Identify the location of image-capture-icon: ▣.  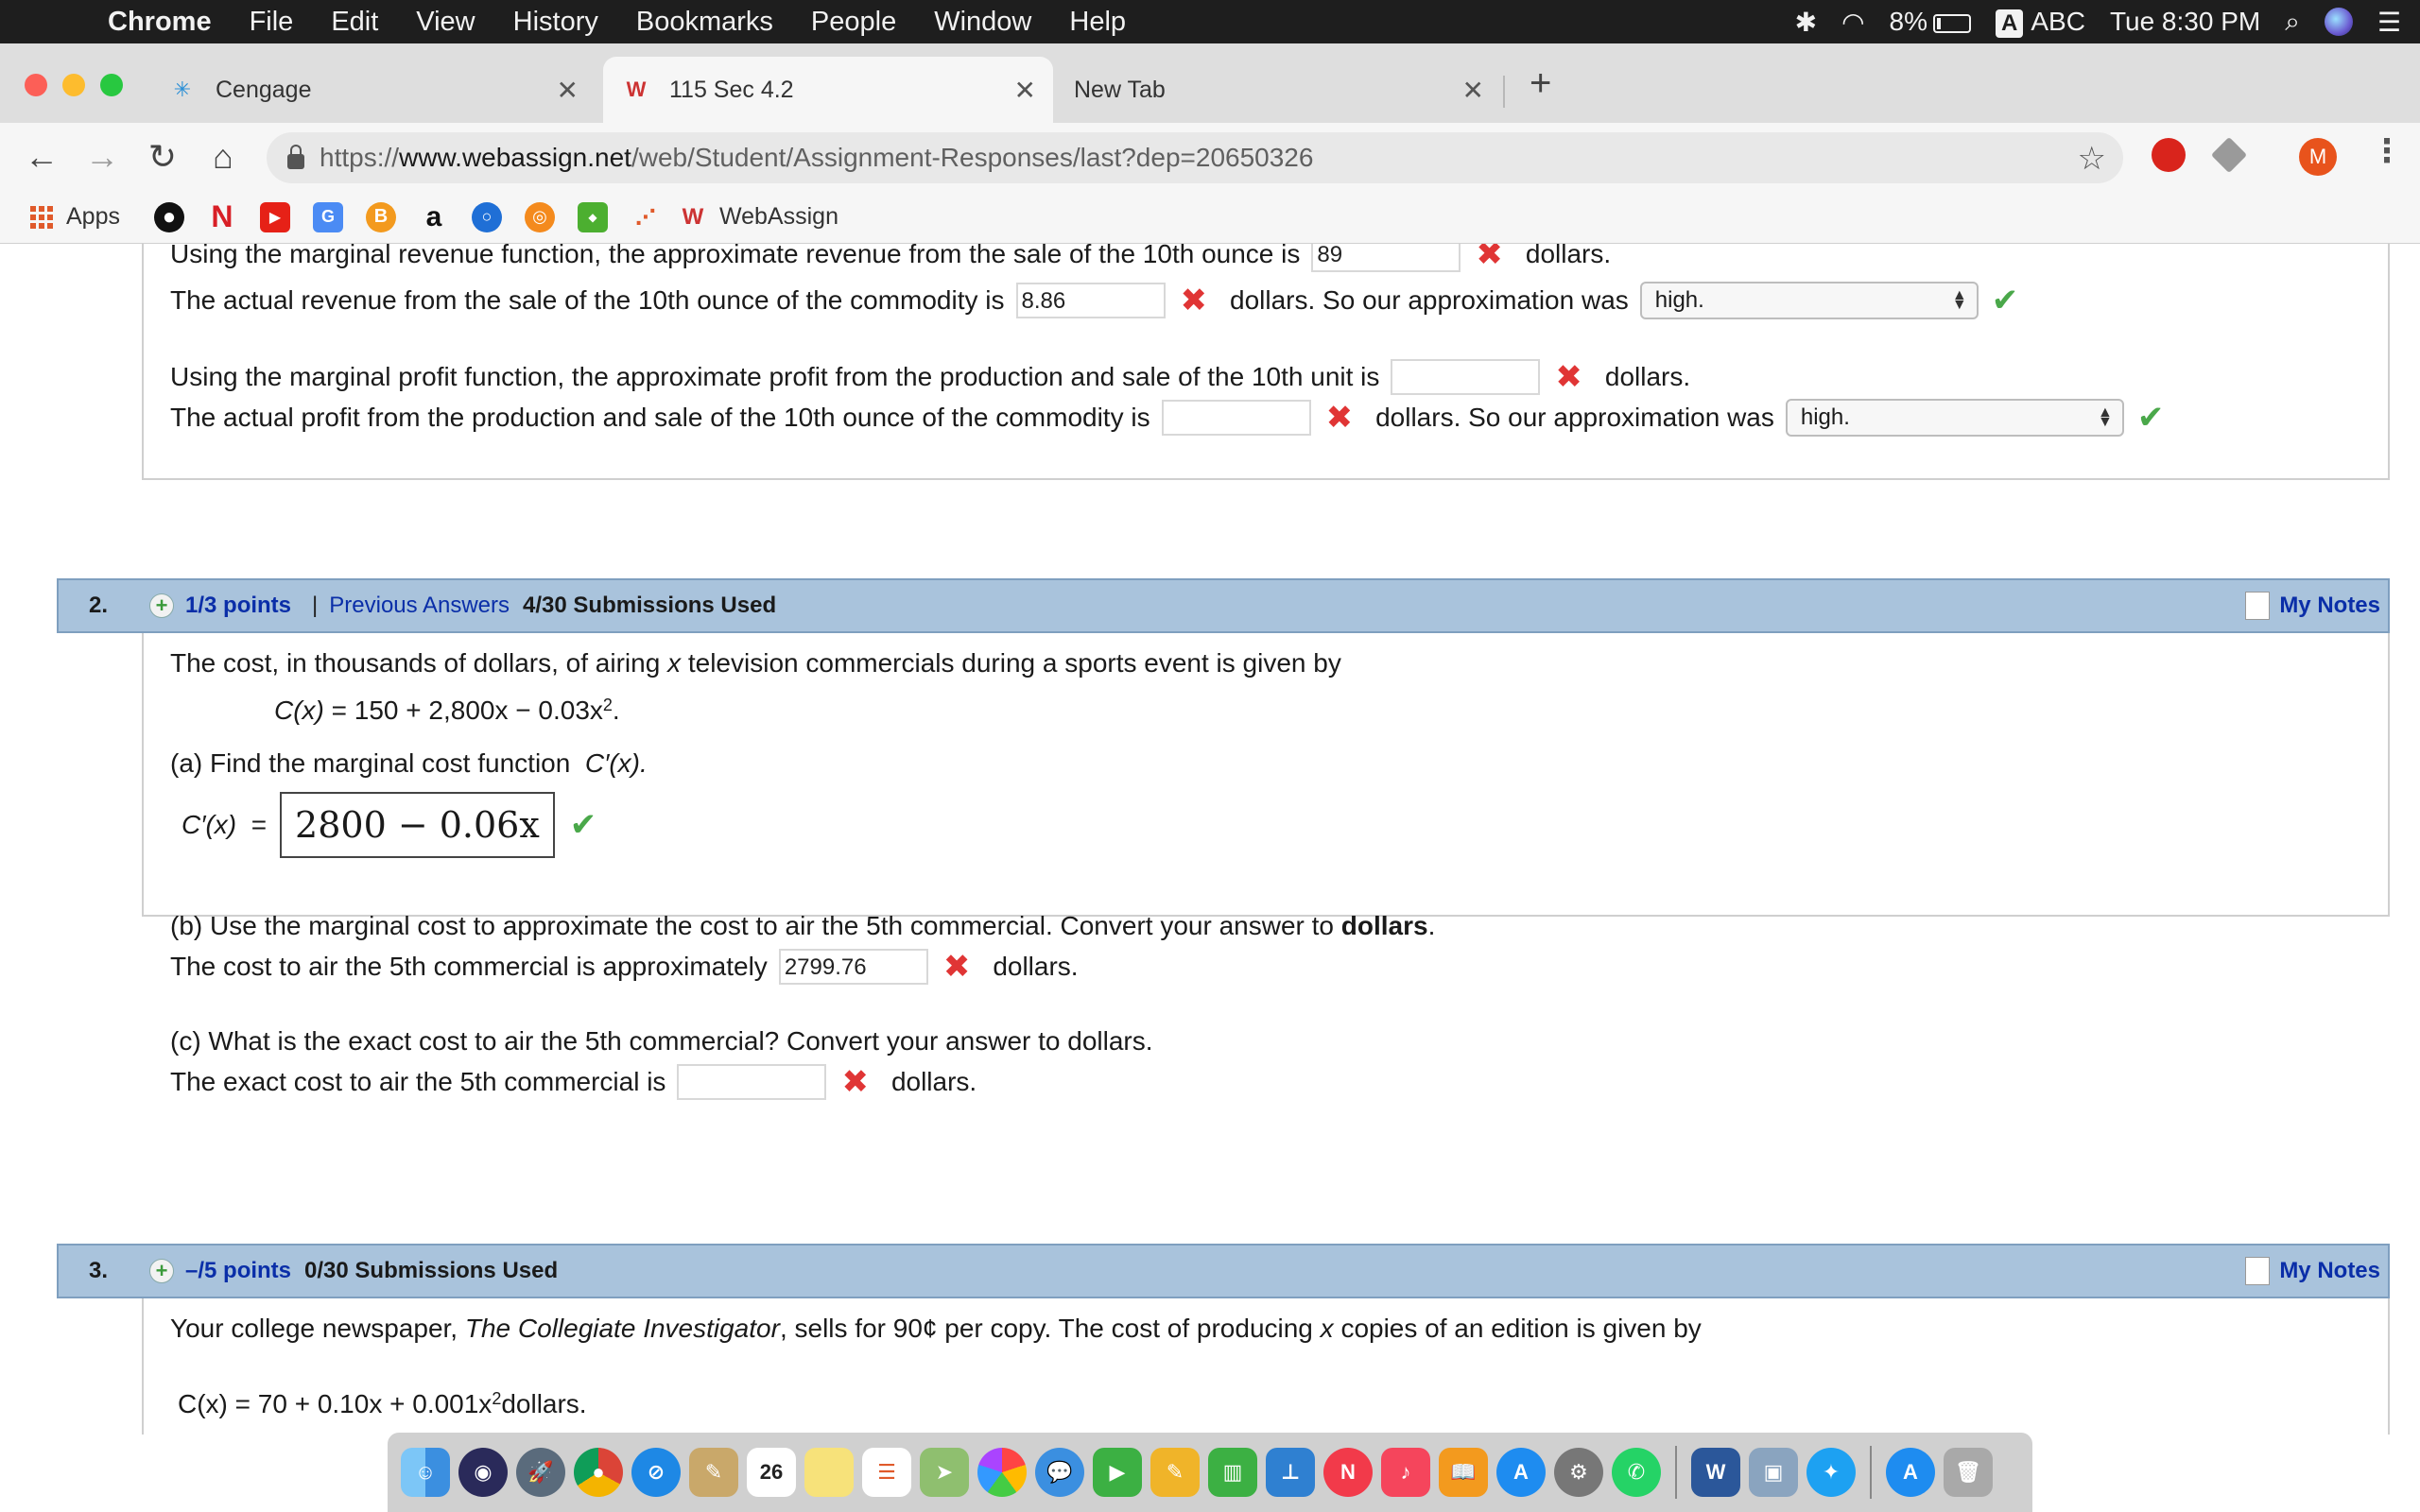
(1773, 1472).